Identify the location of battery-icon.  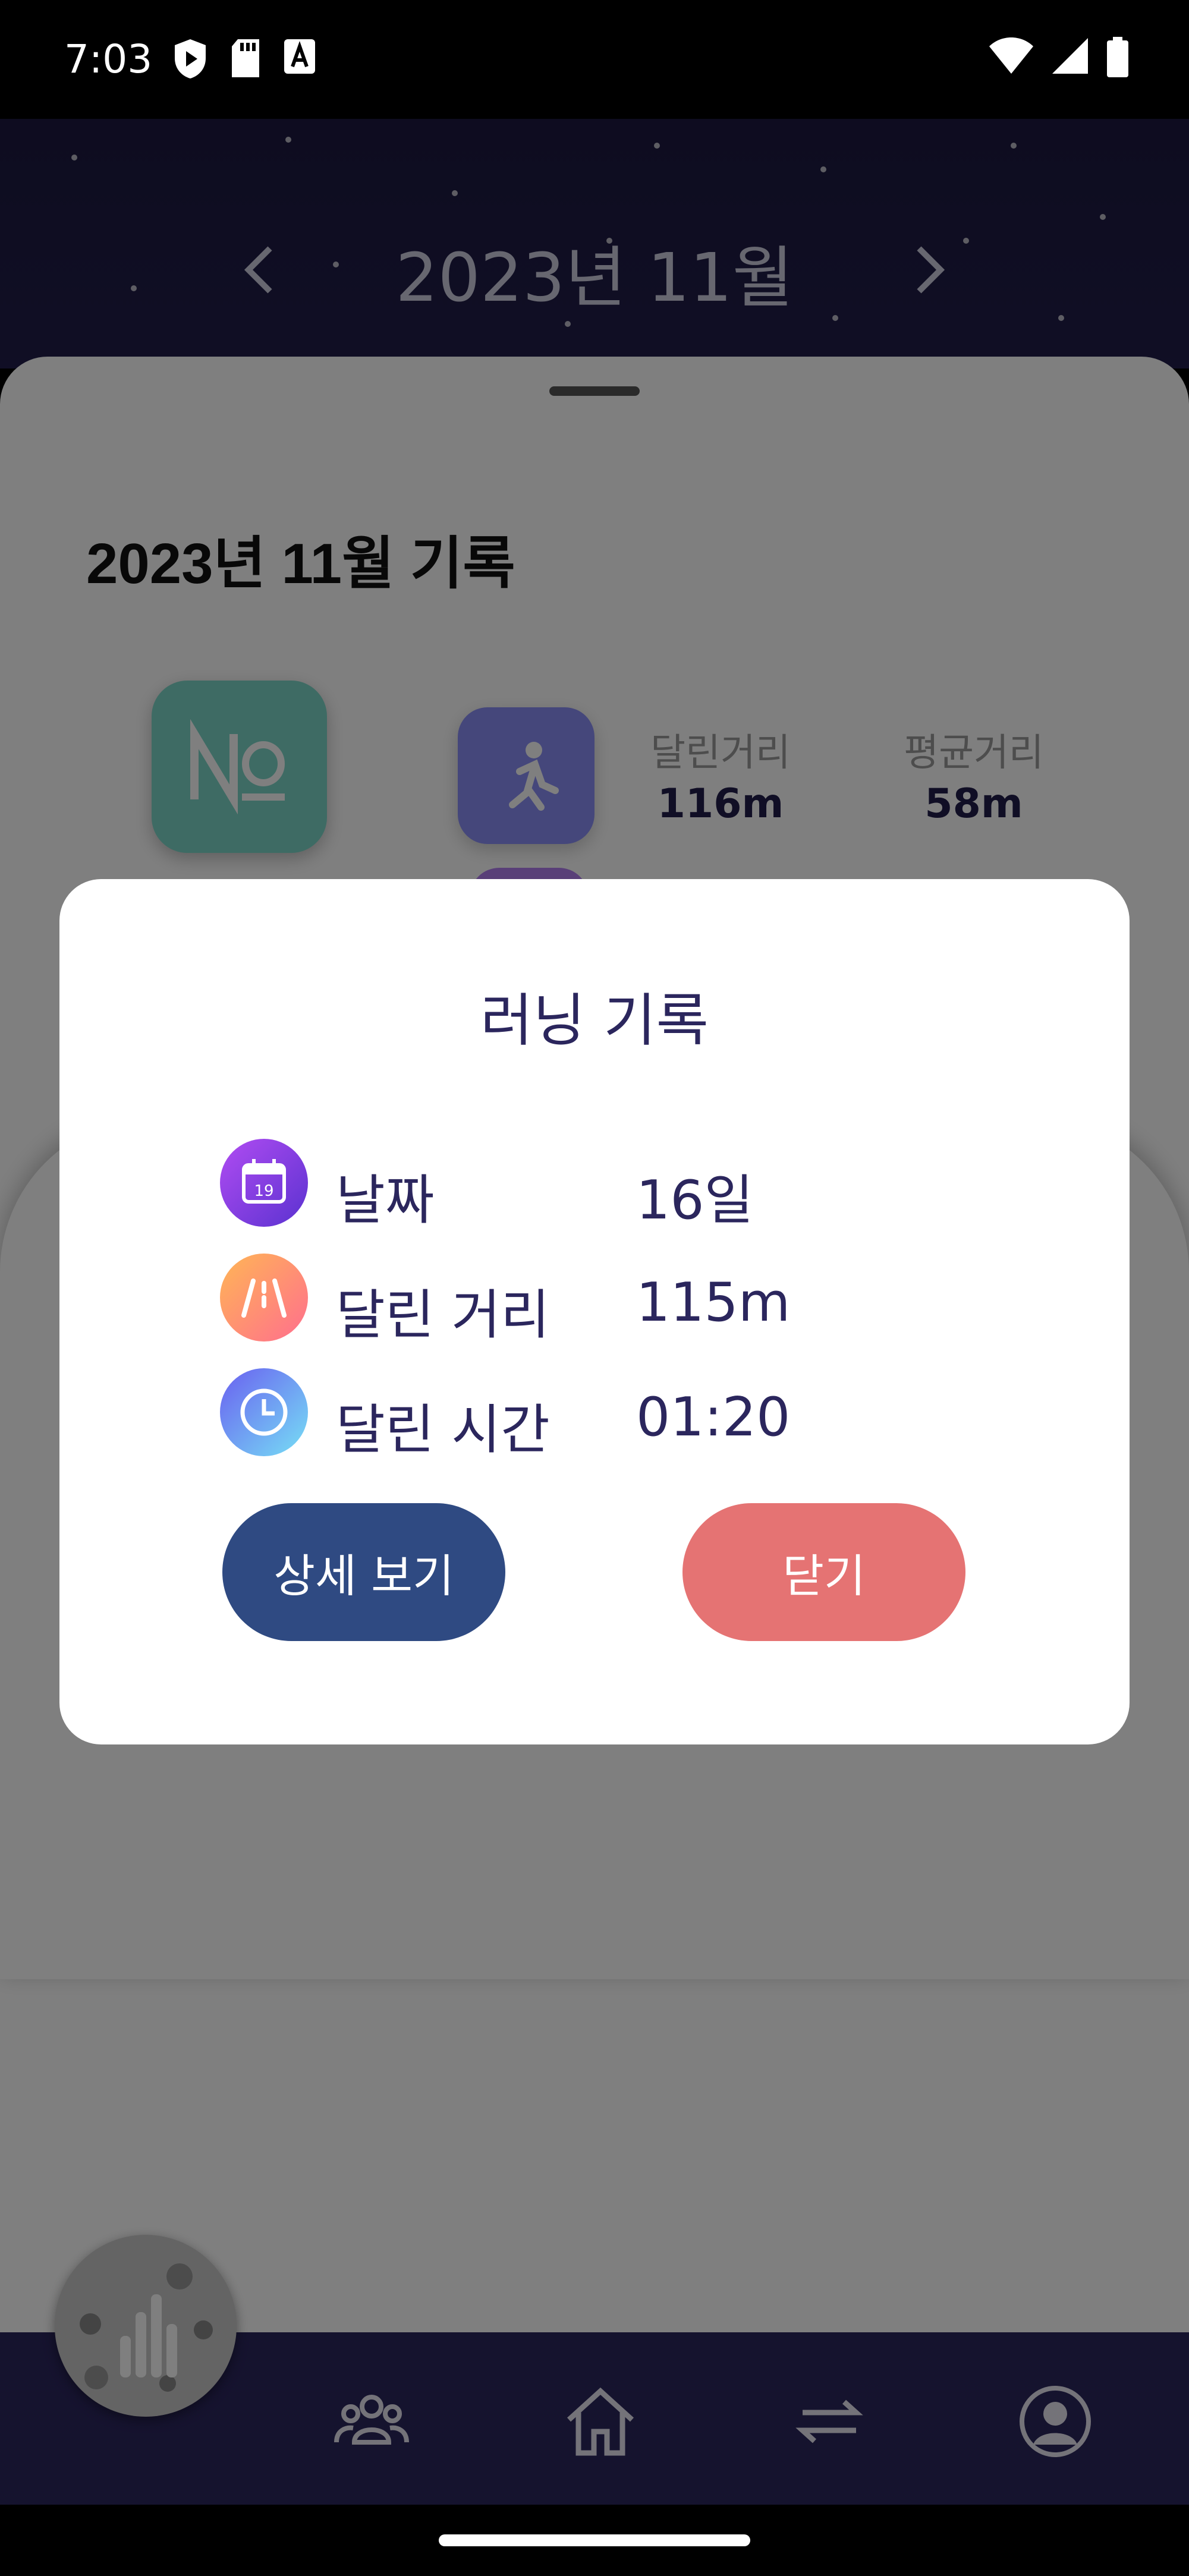
(1117, 57).